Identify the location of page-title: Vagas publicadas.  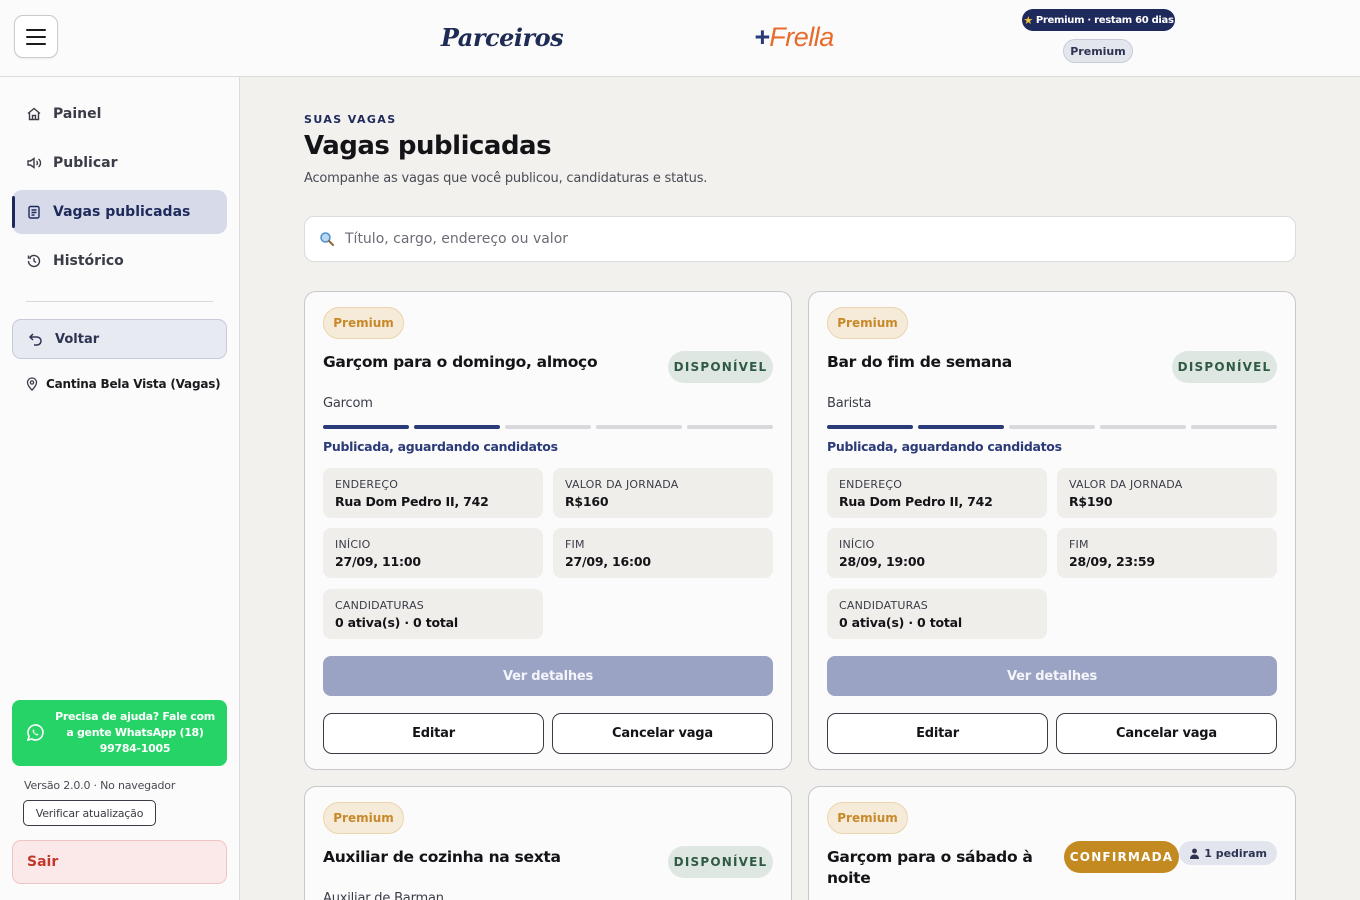
(428, 146).